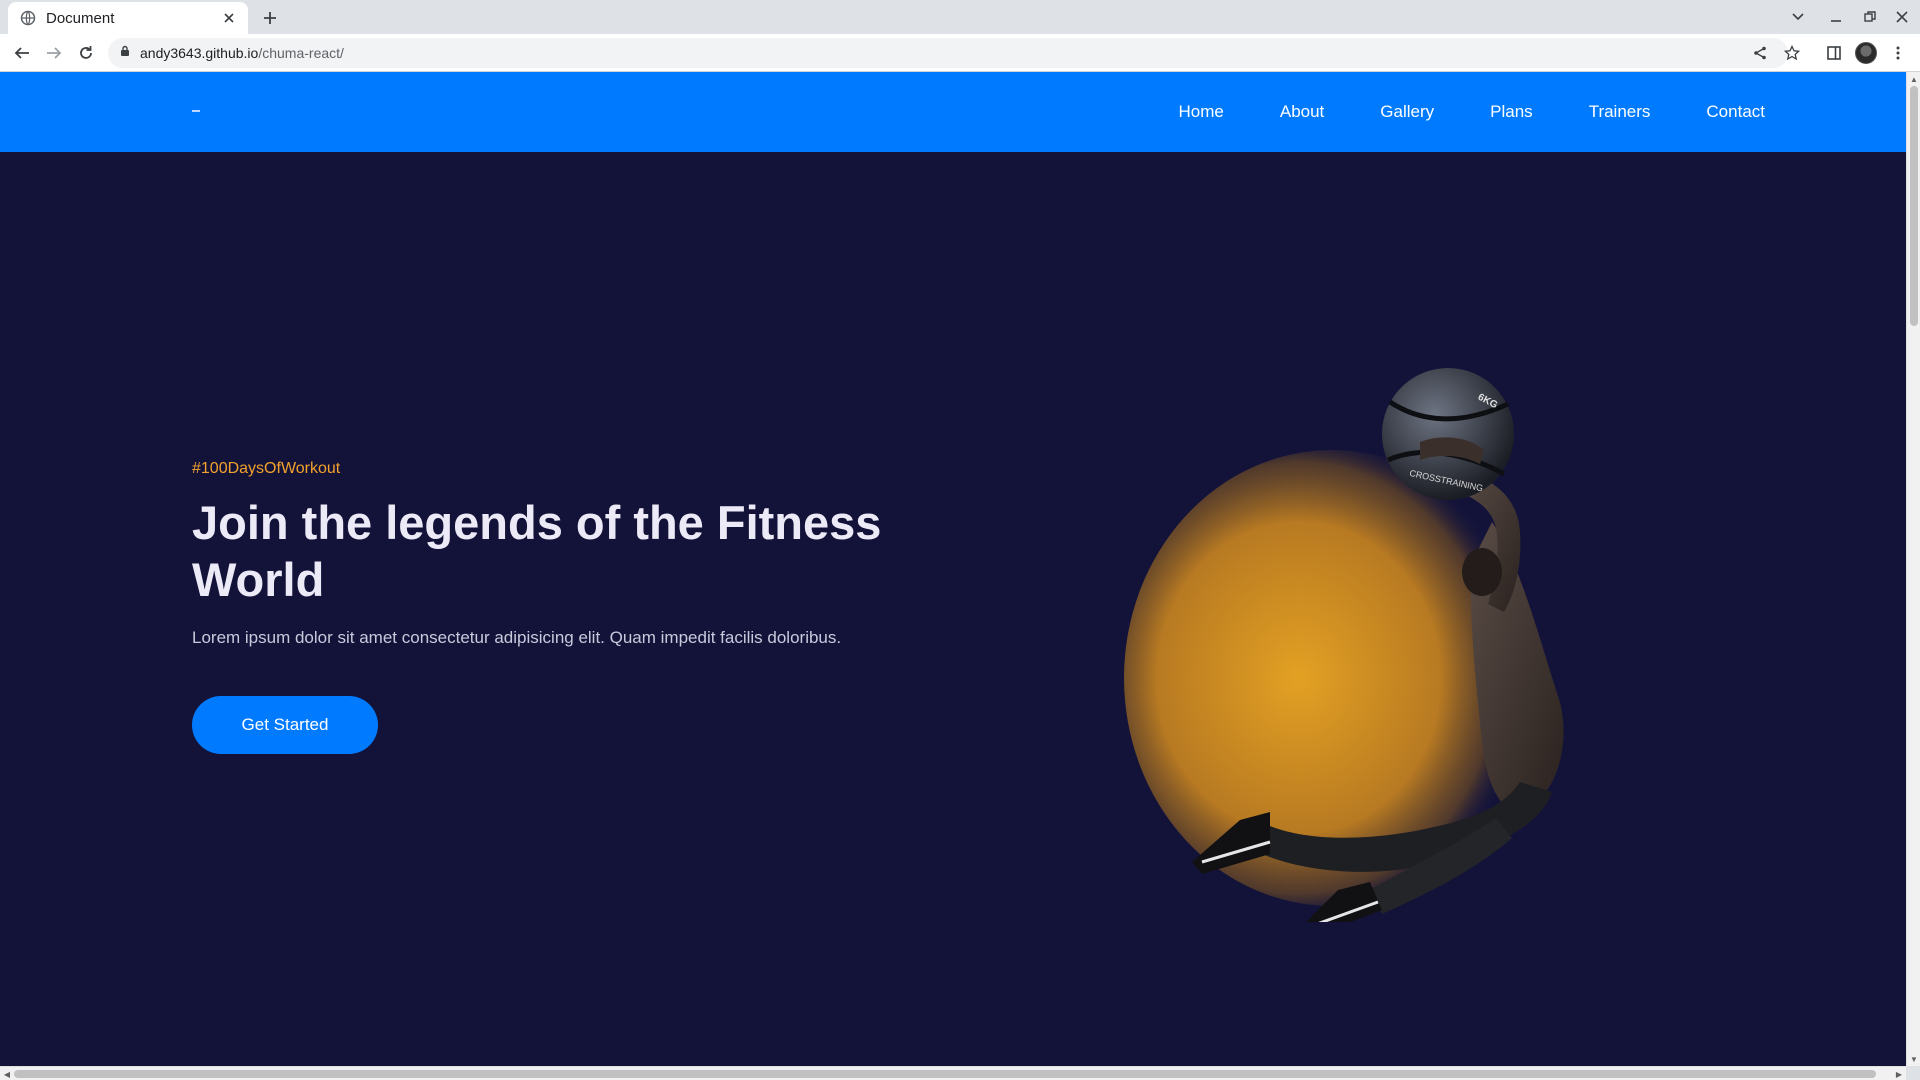 The height and width of the screenshot is (1080, 1920). I want to click on site-logo, so click(196, 111).